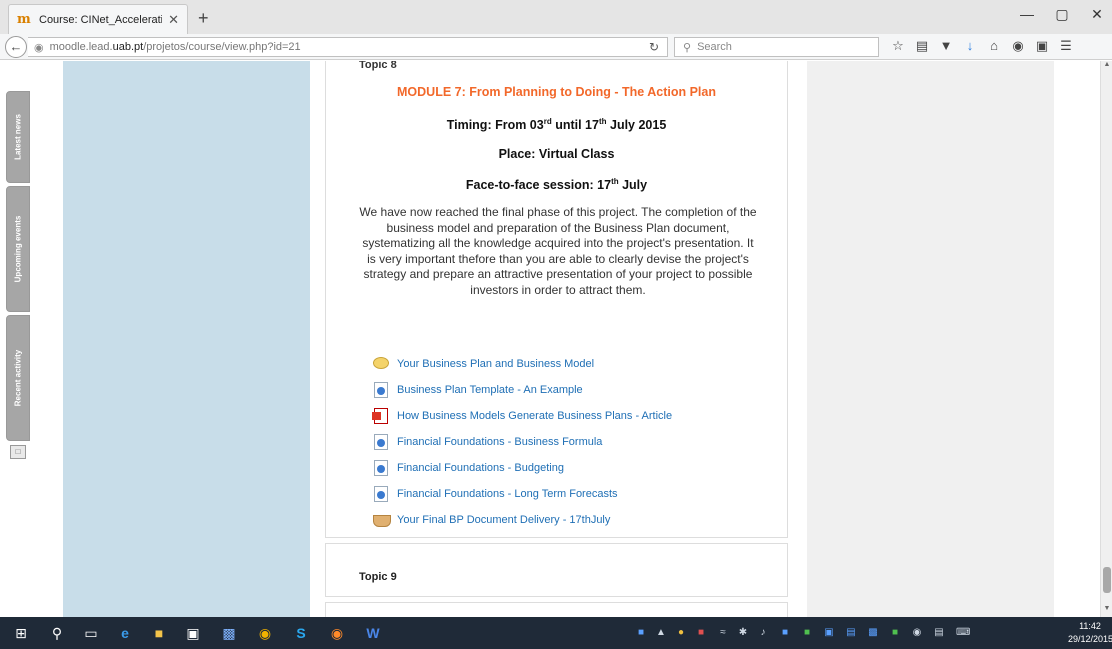  What do you see at coordinates (1090, 626) in the screenshot?
I see `clock-time: 11:42` at bounding box center [1090, 626].